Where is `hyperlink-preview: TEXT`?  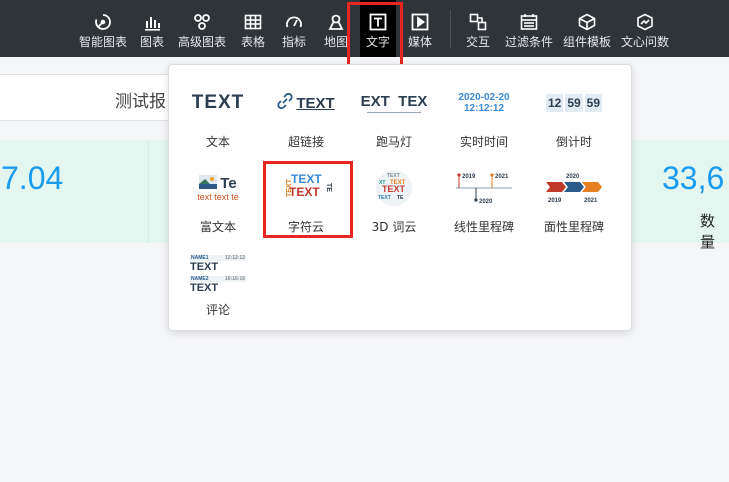
hyperlink-preview: TEXT is located at coordinates (315, 103).